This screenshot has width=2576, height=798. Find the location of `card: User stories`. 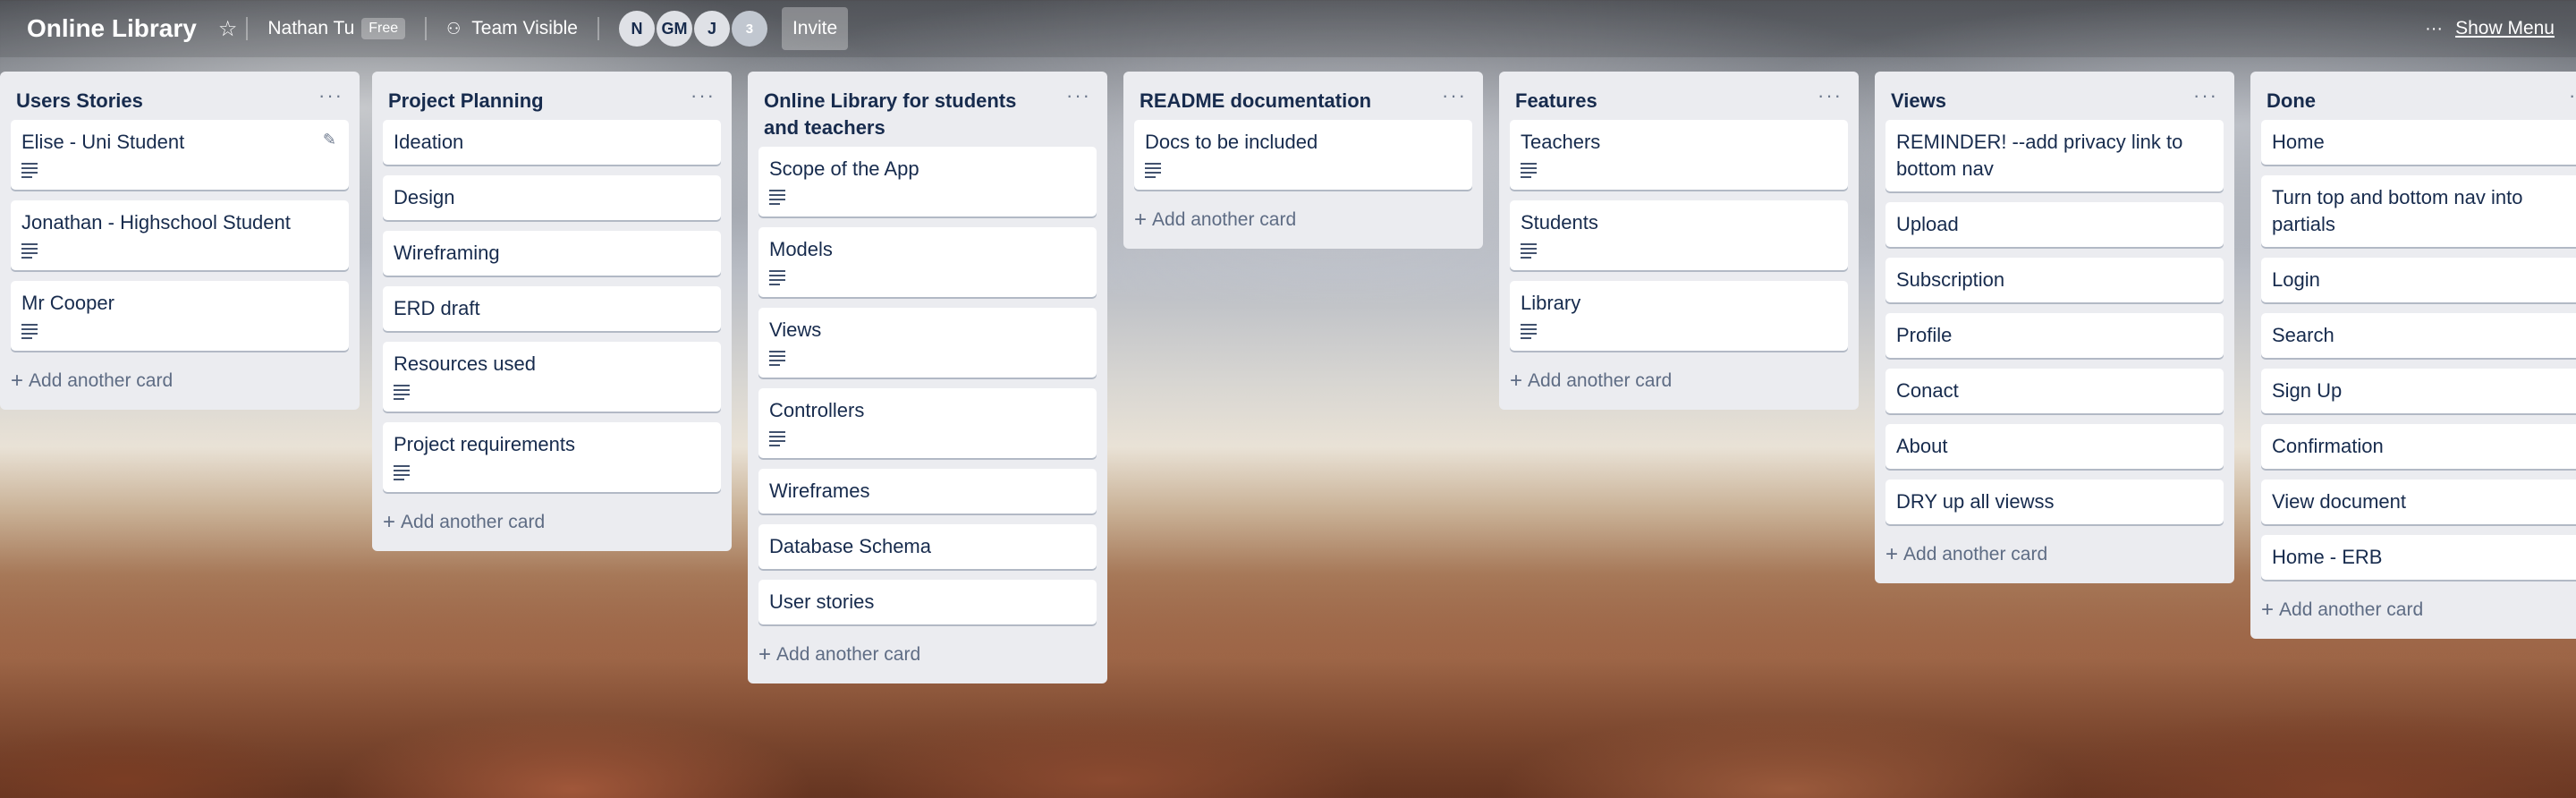

card: User stories is located at coordinates (927, 602).